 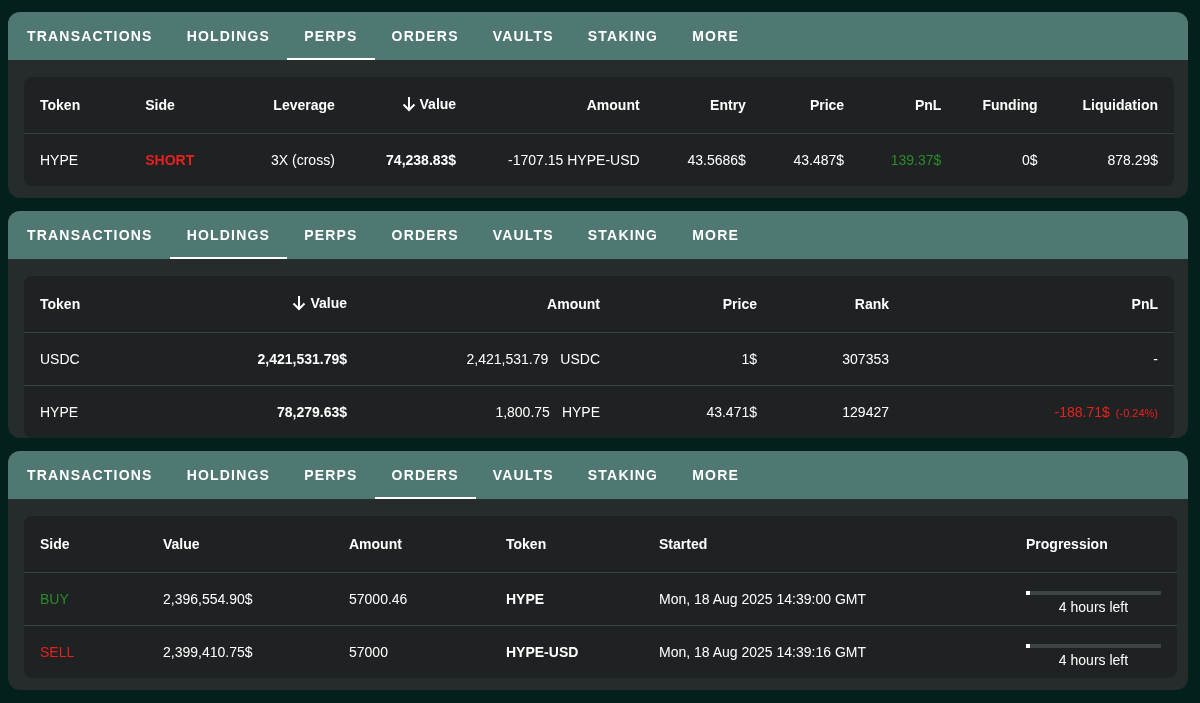 What do you see at coordinates (580, 359) in the screenshot?
I see `amount-unit: USDC` at bounding box center [580, 359].